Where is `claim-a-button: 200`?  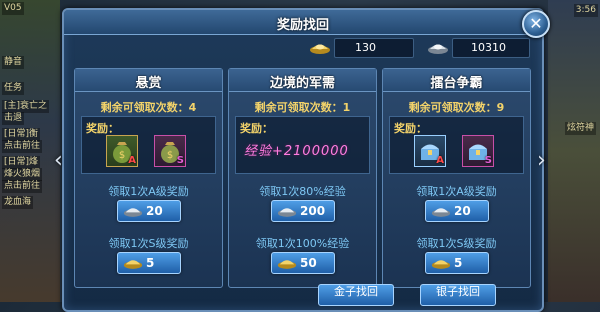 claim-a-button: 200 is located at coordinates (303, 211).